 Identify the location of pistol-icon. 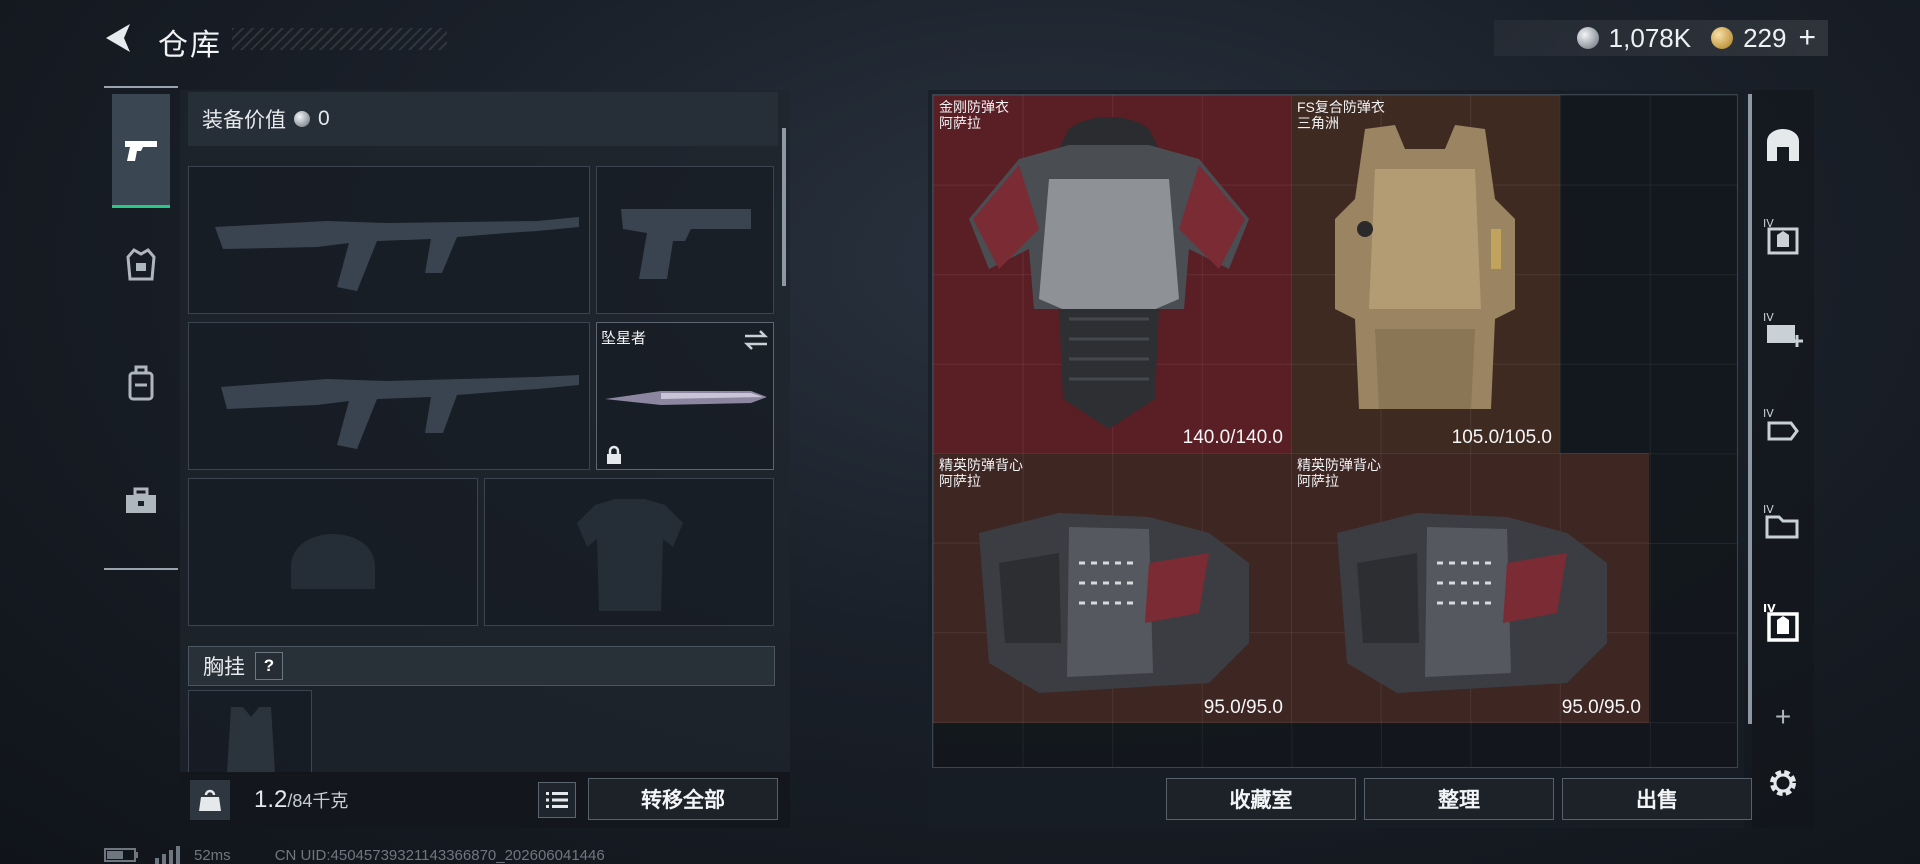
(141, 150).